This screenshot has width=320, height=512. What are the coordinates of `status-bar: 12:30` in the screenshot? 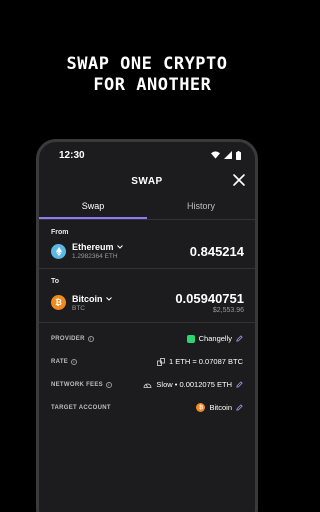 It's located at (147, 153).